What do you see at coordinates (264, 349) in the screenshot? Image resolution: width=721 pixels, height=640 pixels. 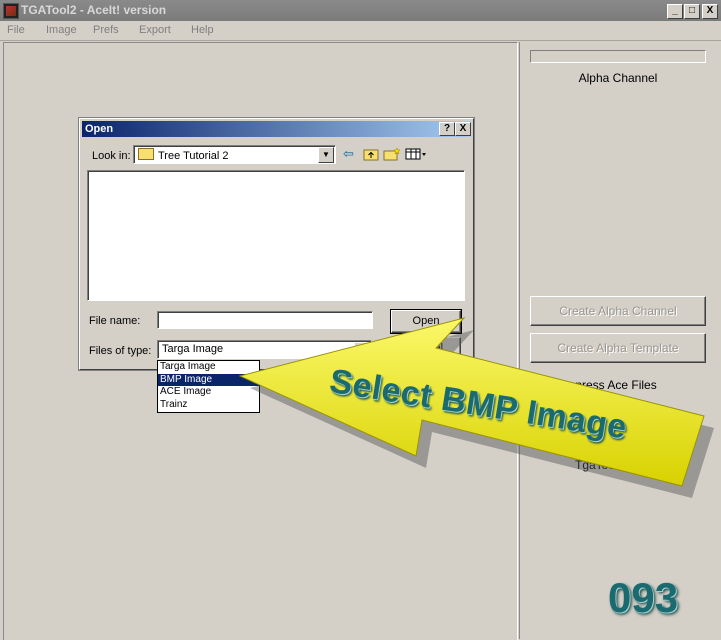 I see `files-of-type-combo: Targa Image ▼` at bounding box center [264, 349].